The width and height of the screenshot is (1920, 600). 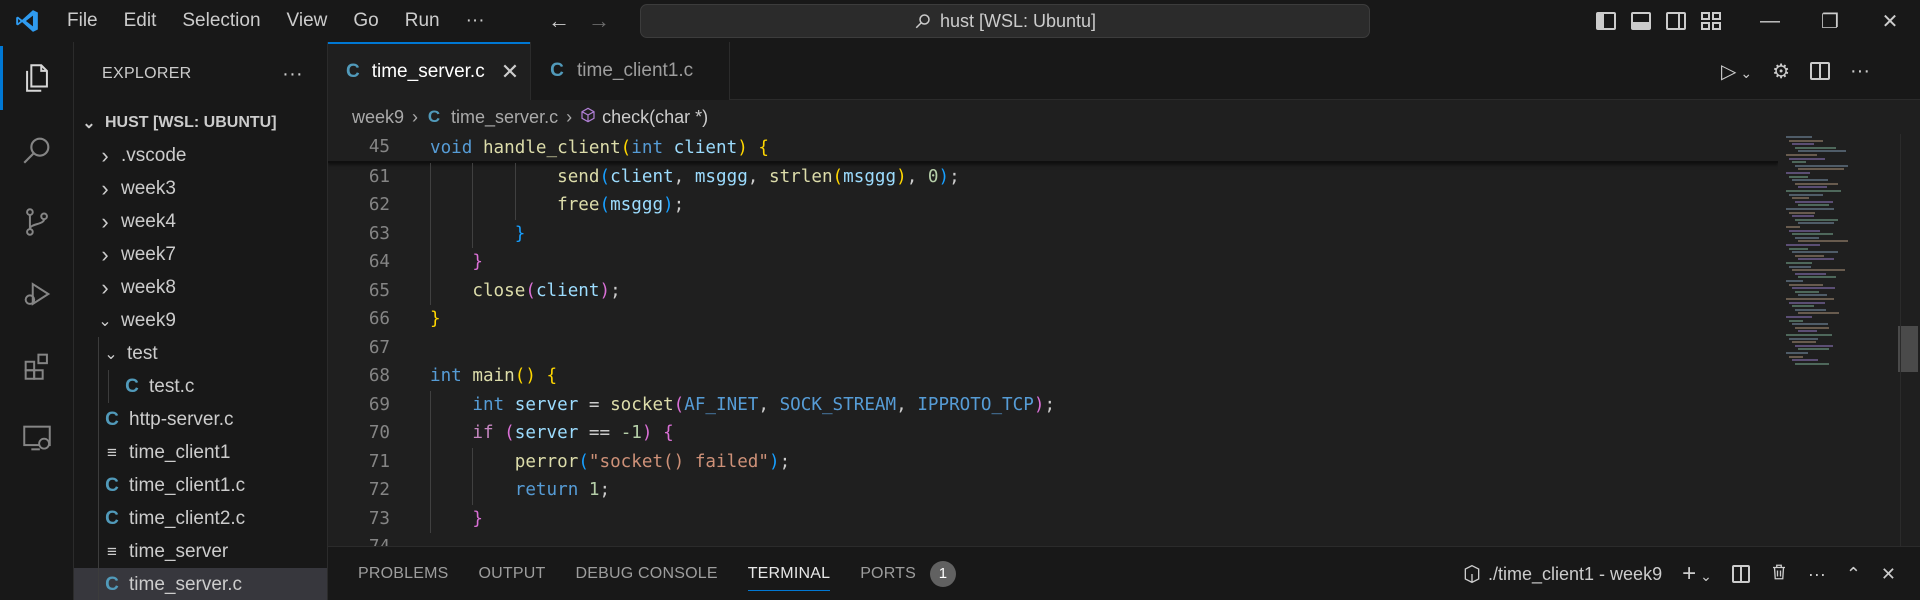 I want to click on folder-item: ⌄ test, so click(x=200, y=353).